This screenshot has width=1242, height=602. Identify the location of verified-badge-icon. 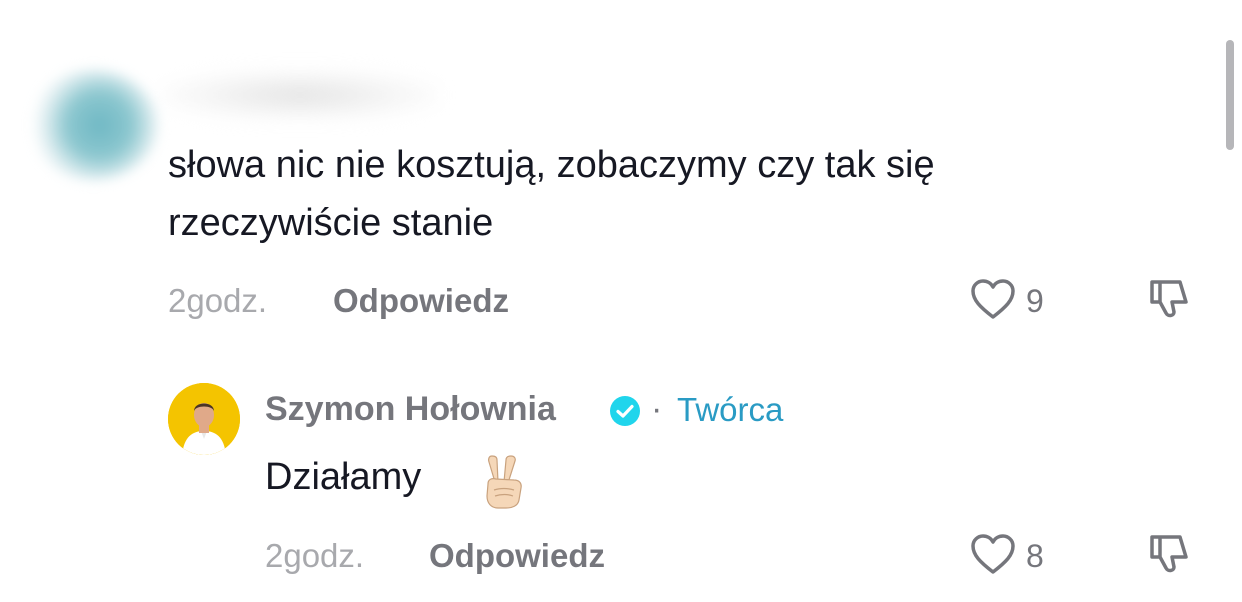
(625, 411).